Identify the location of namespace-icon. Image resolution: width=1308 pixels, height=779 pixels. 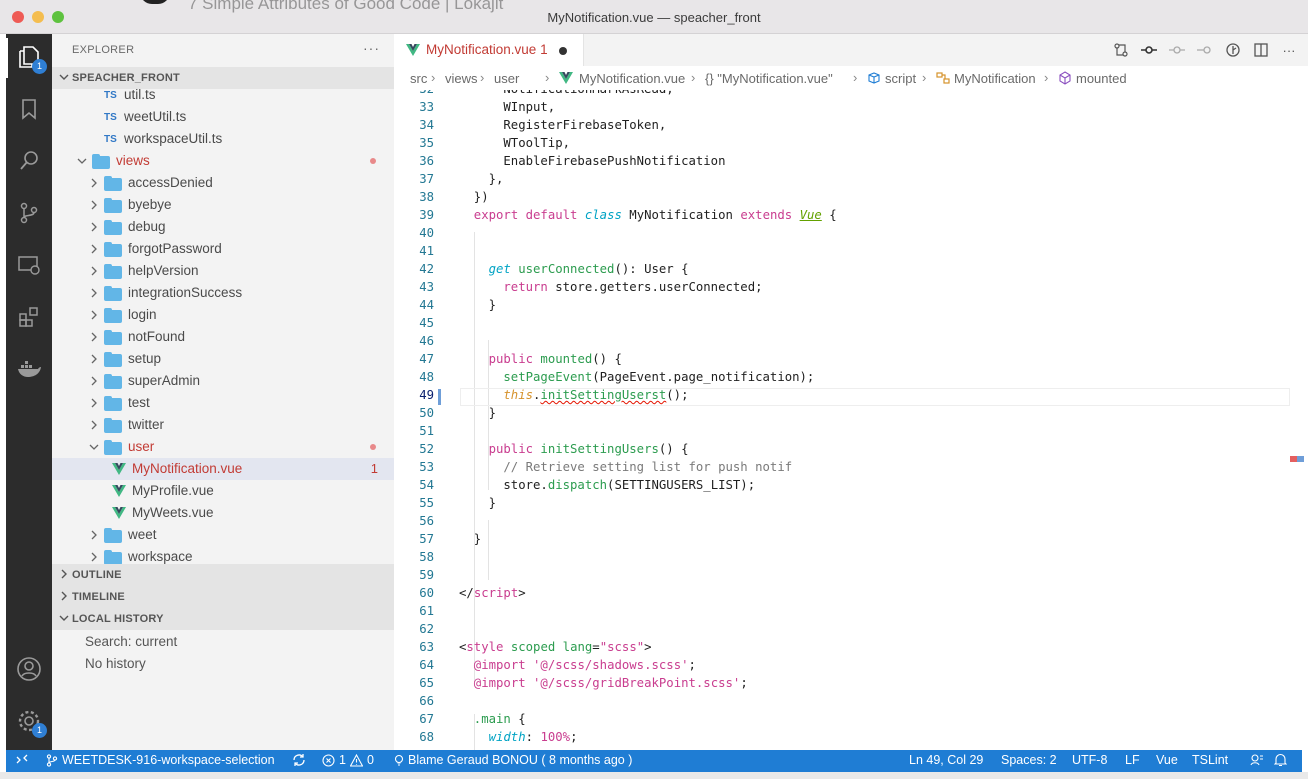
(874, 78).